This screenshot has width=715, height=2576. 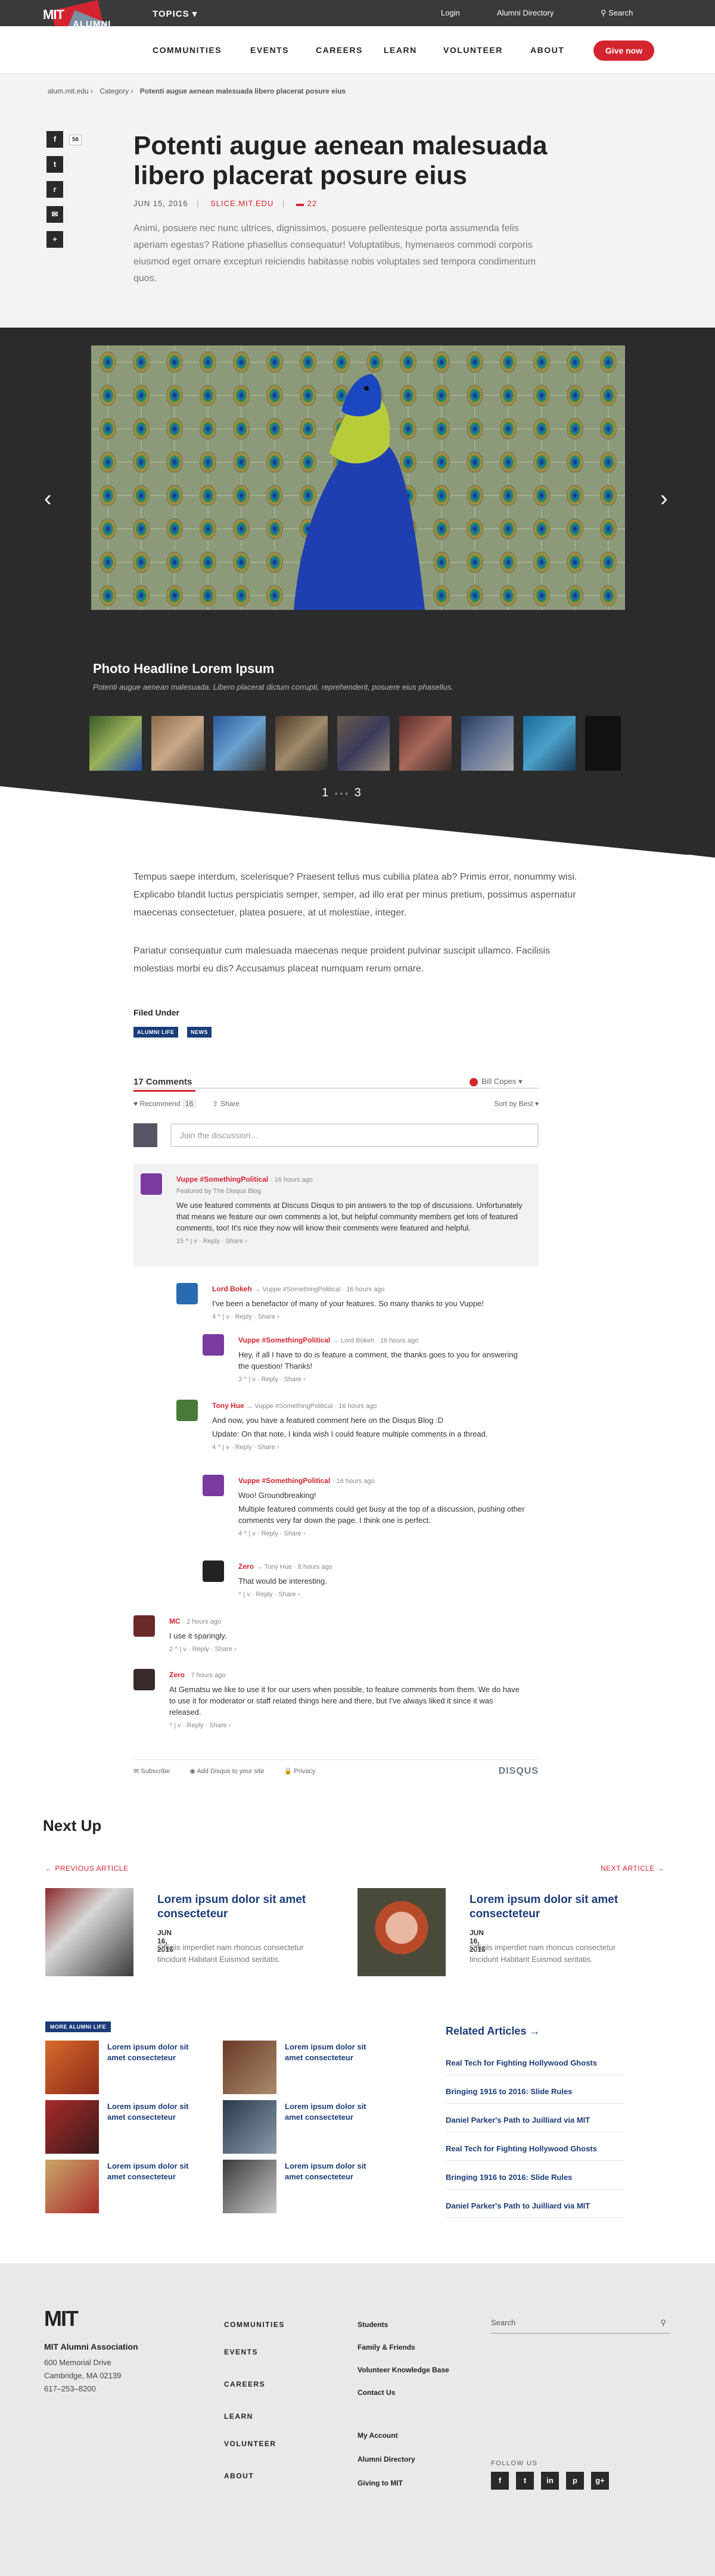 What do you see at coordinates (617, 13) in the screenshot?
I see `search-link: ⚲ Search` at bounding box center [617, 13].